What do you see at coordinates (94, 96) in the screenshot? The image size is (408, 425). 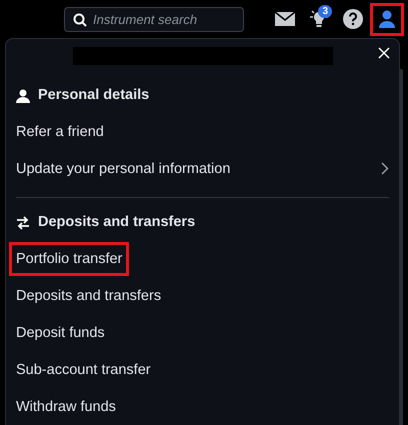 I see `section-heading: Personal details` at bounding box center [94, 96].